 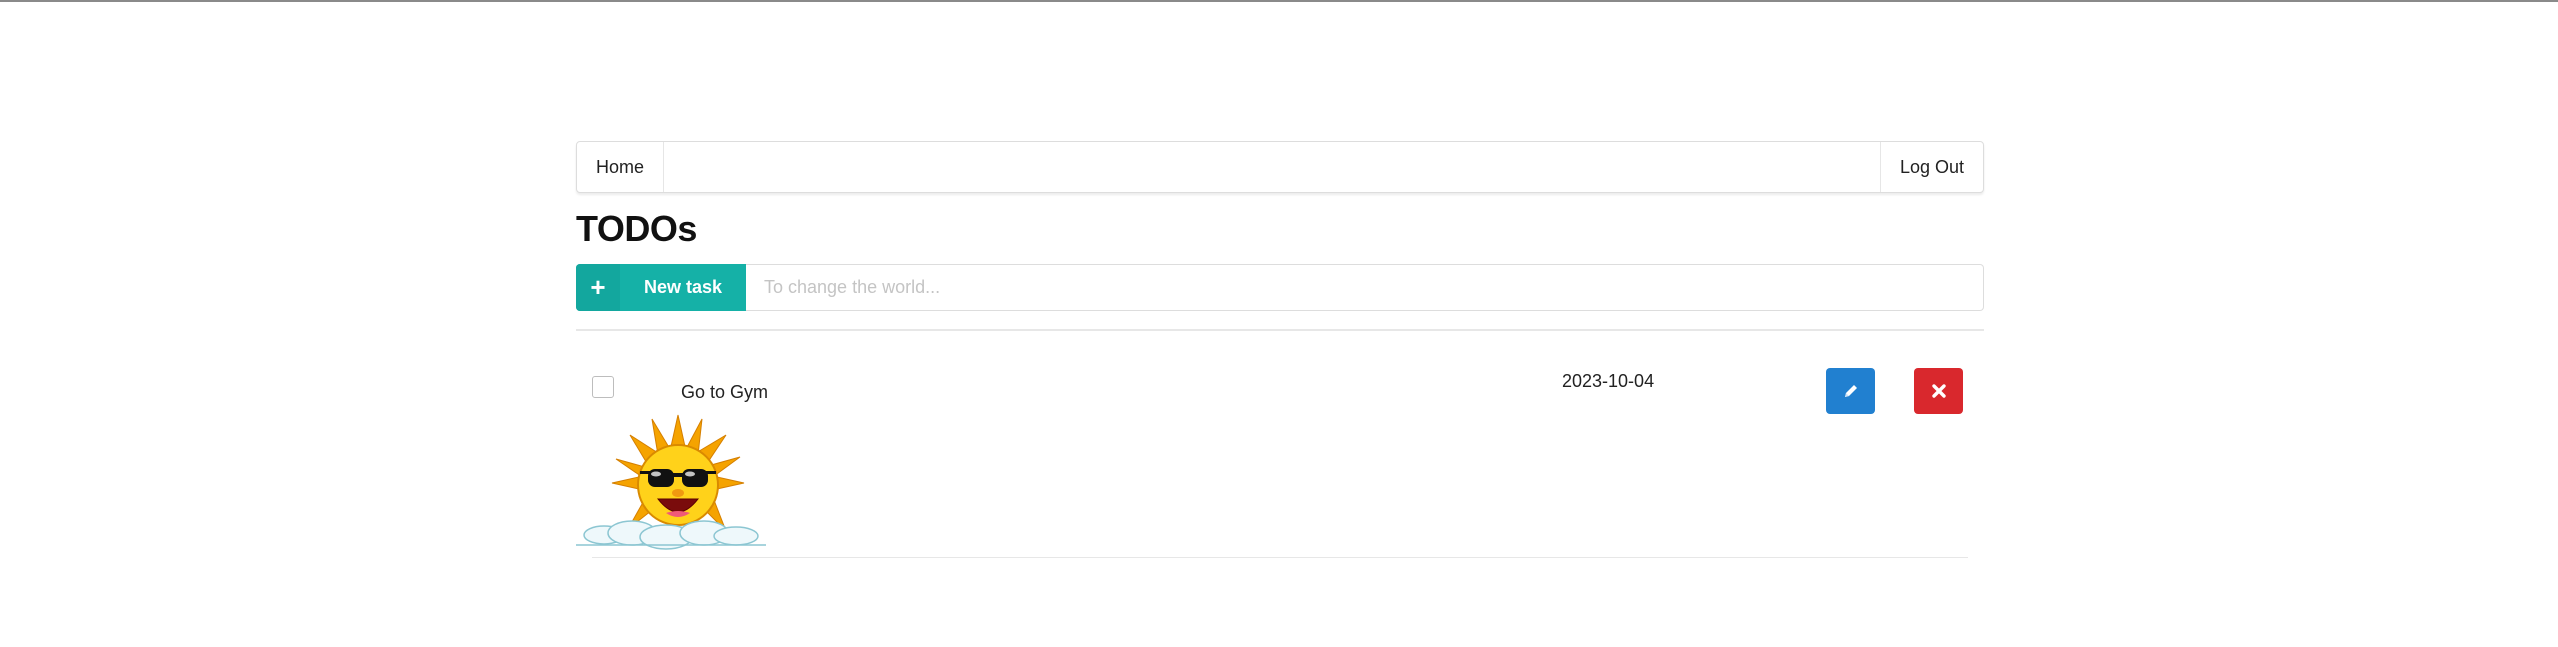 I want to click on new-task-button: + New task, so click(x=661, y=287).